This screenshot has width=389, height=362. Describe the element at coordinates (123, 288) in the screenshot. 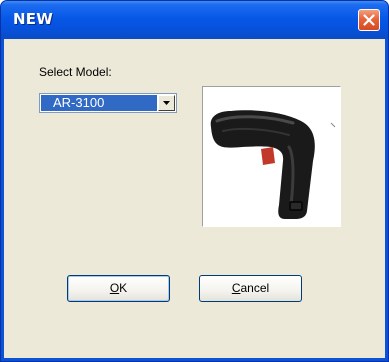

I see `ok-label: K` at that location.